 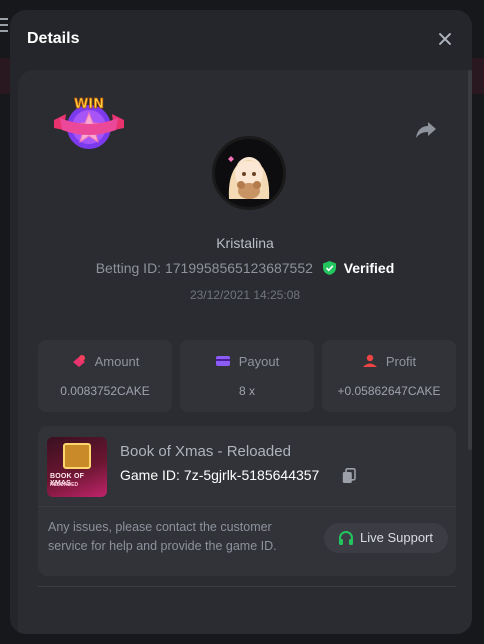 I want to click on amount-card: Amount 0.0083752CAKE, so click(x=105, y=376).